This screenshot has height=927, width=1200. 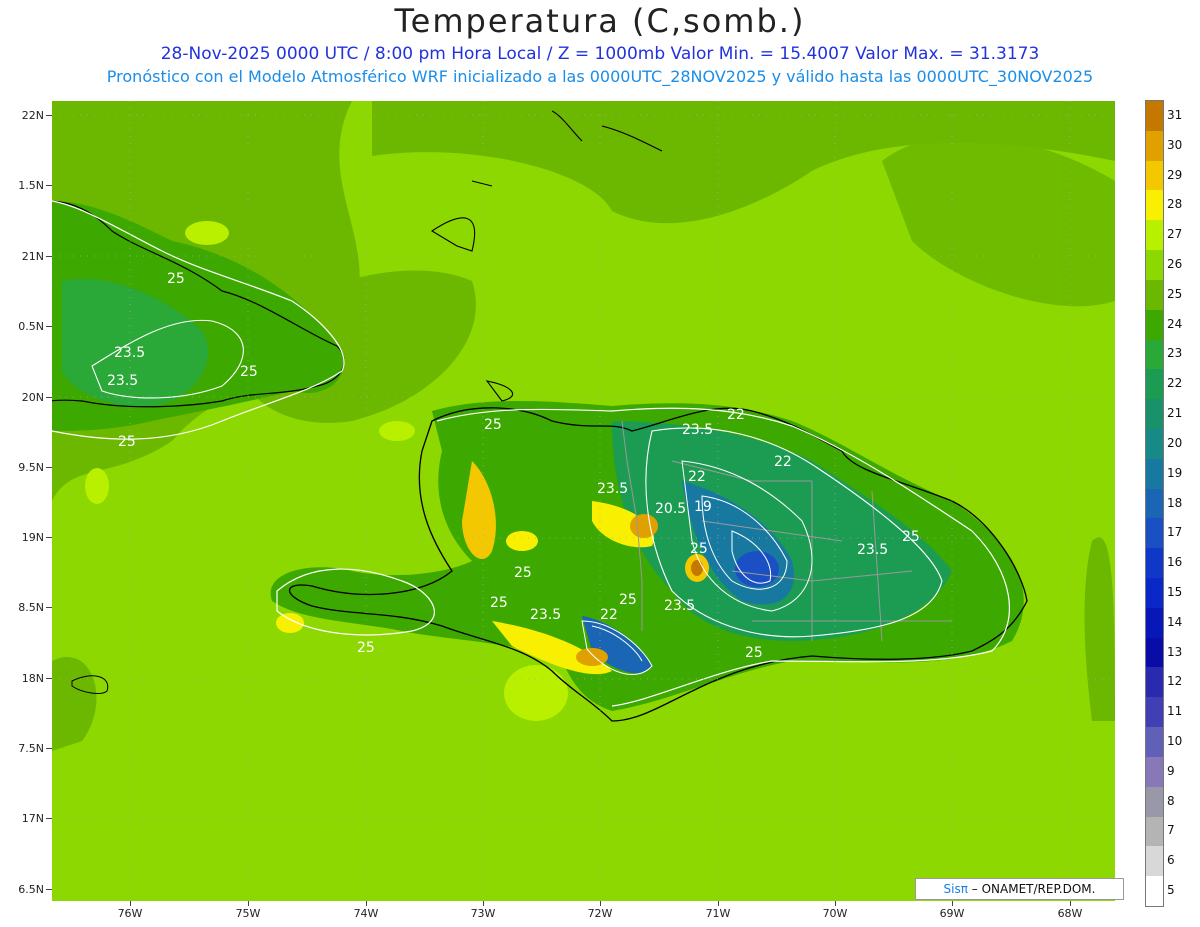 I want to click on colorbar-level-label: 15, so click(x=1175, y=591).